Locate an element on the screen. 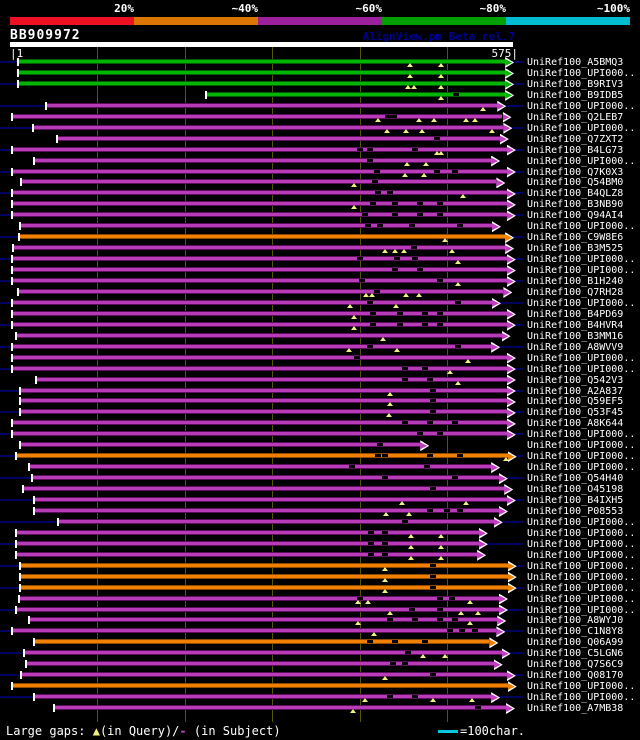 This screenshot has height=740, width=640. subject-label: UniRef100_Q94AI4 is located at coordinates (575, 216).